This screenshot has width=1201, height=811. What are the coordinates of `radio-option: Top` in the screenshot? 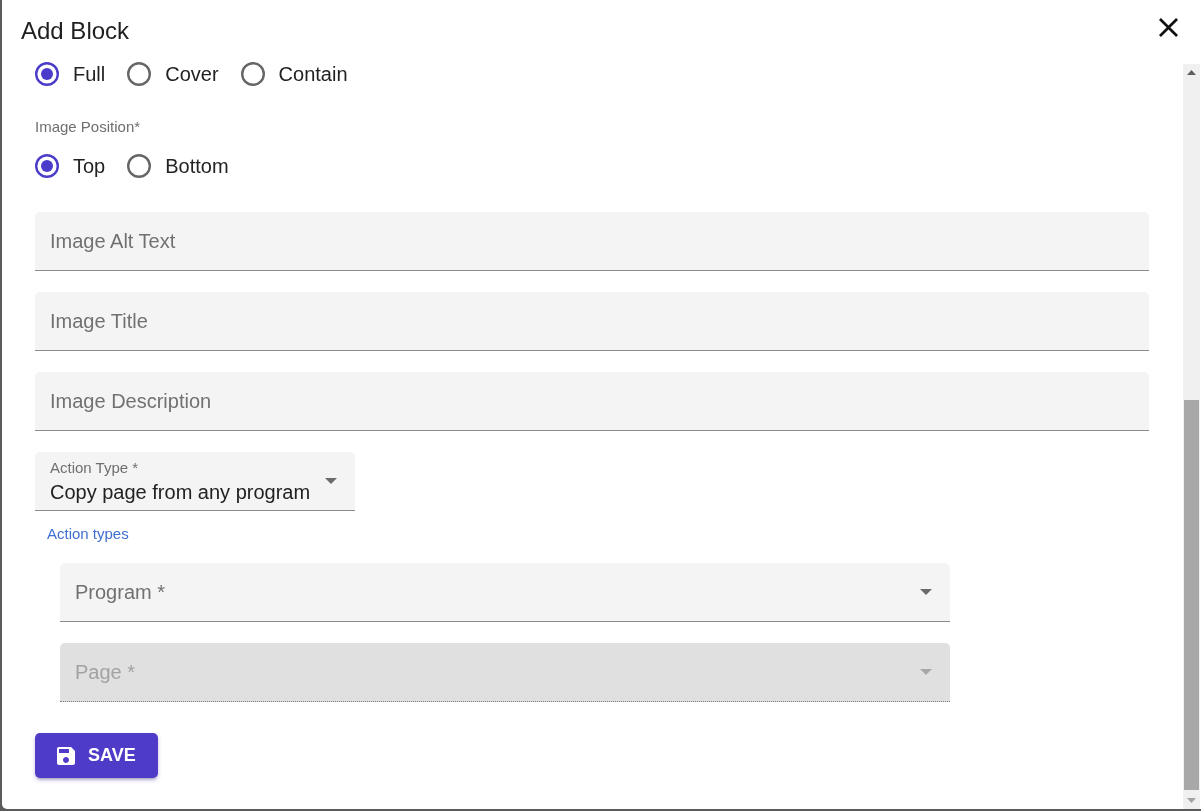 It's located at (70, 166).